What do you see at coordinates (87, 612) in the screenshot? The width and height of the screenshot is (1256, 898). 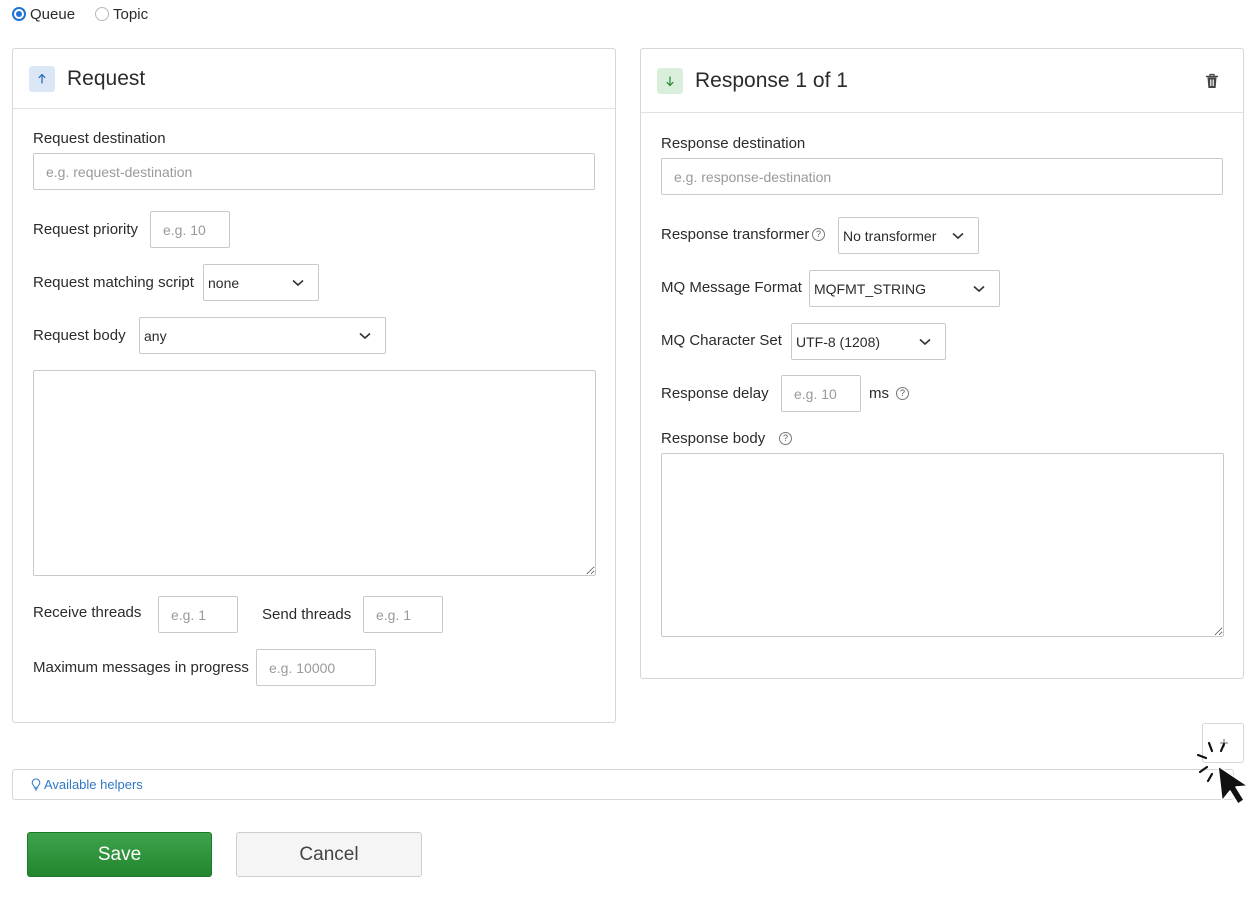 I see `receive-threads-label: Receive threads` at bounding box center [87, 612].